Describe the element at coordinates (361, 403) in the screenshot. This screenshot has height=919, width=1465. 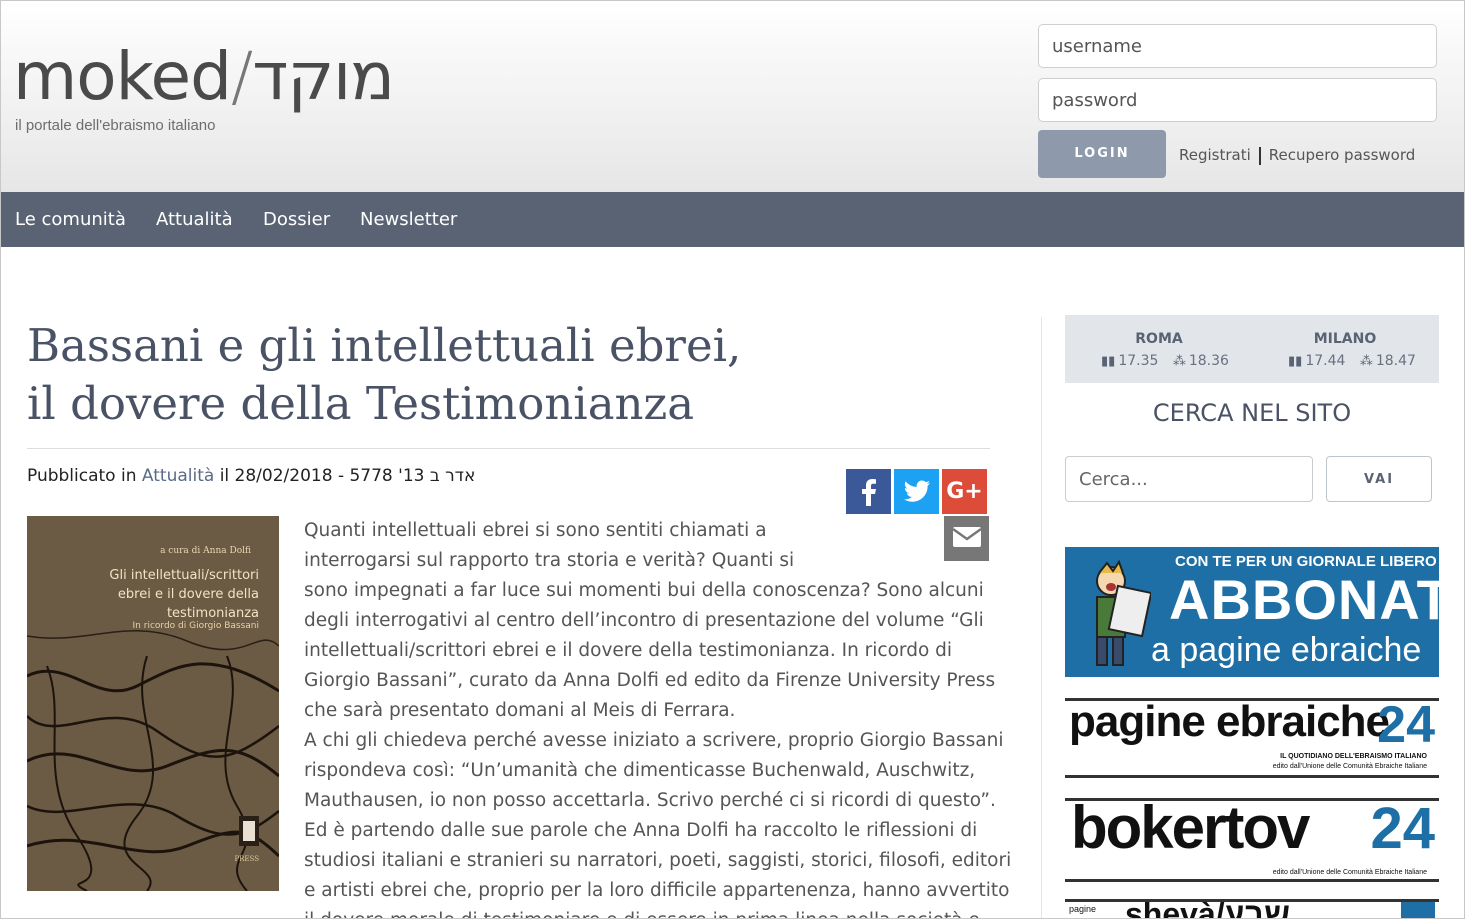
I see `article-title-line: il dovere della Testimonianza` at that location.